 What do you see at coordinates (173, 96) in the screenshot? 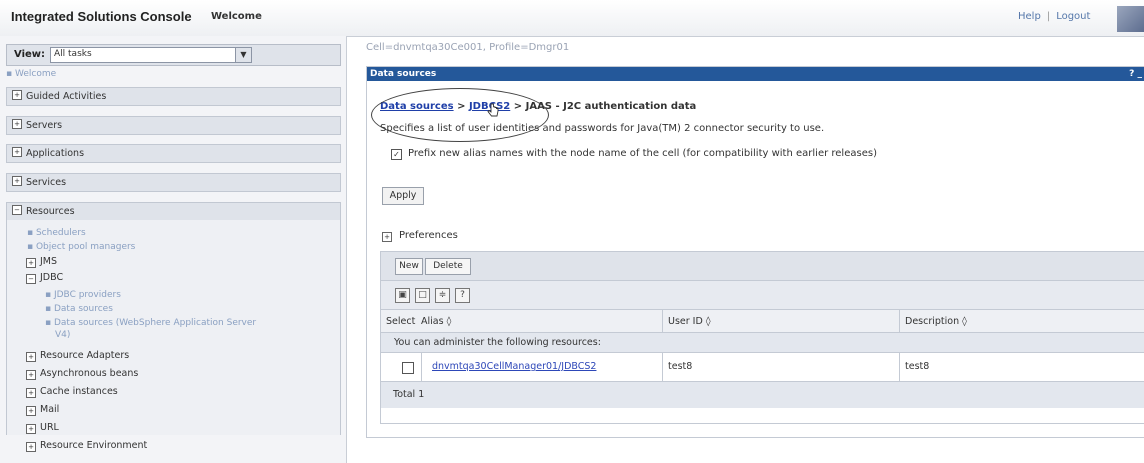
I see `nav-section-guided-activities: + Guided Activities` at bounding box center [173, 96].